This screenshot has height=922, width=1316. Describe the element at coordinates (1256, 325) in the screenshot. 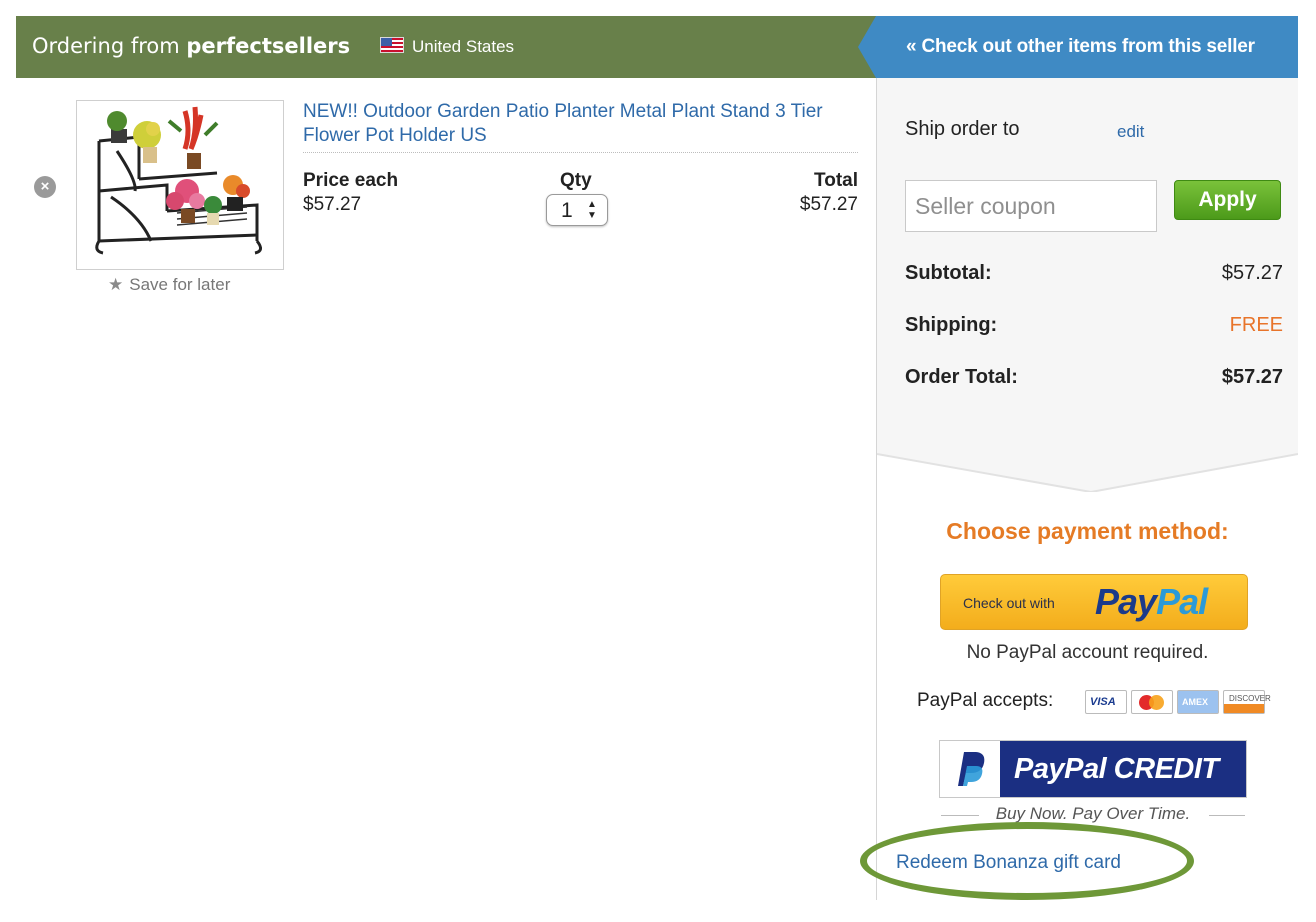

I see `shipping-value: FREE` at that location.